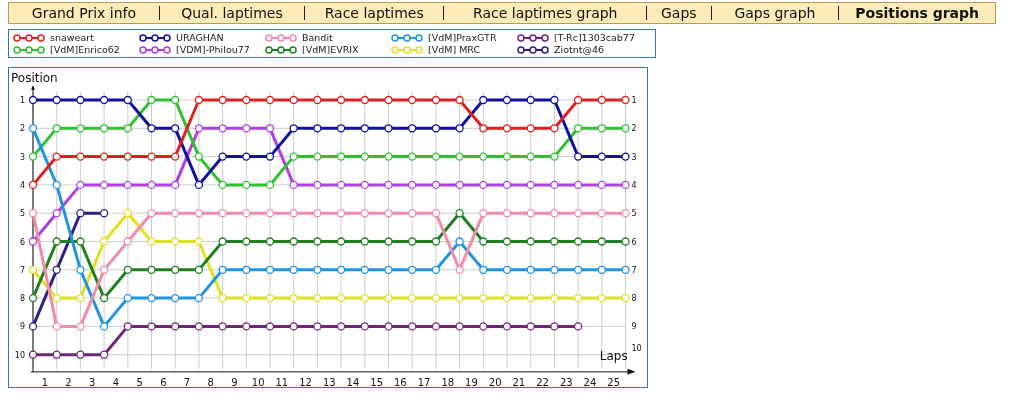 This screenshot has width=1024, height=400. I want to click on x-tick-label: 8, so click(210, 381).